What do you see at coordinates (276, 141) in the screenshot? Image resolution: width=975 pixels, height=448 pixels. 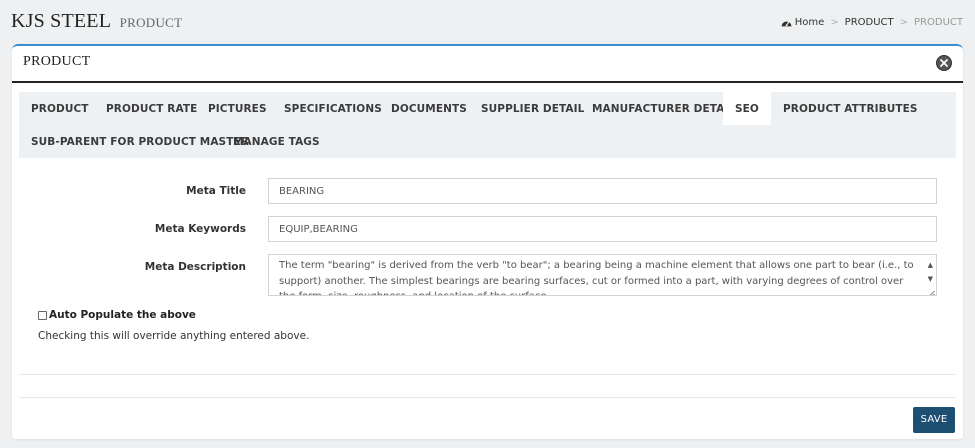 I see `tab-manage-tags: MANAGE TAGS` at bounding box center [276, 141].